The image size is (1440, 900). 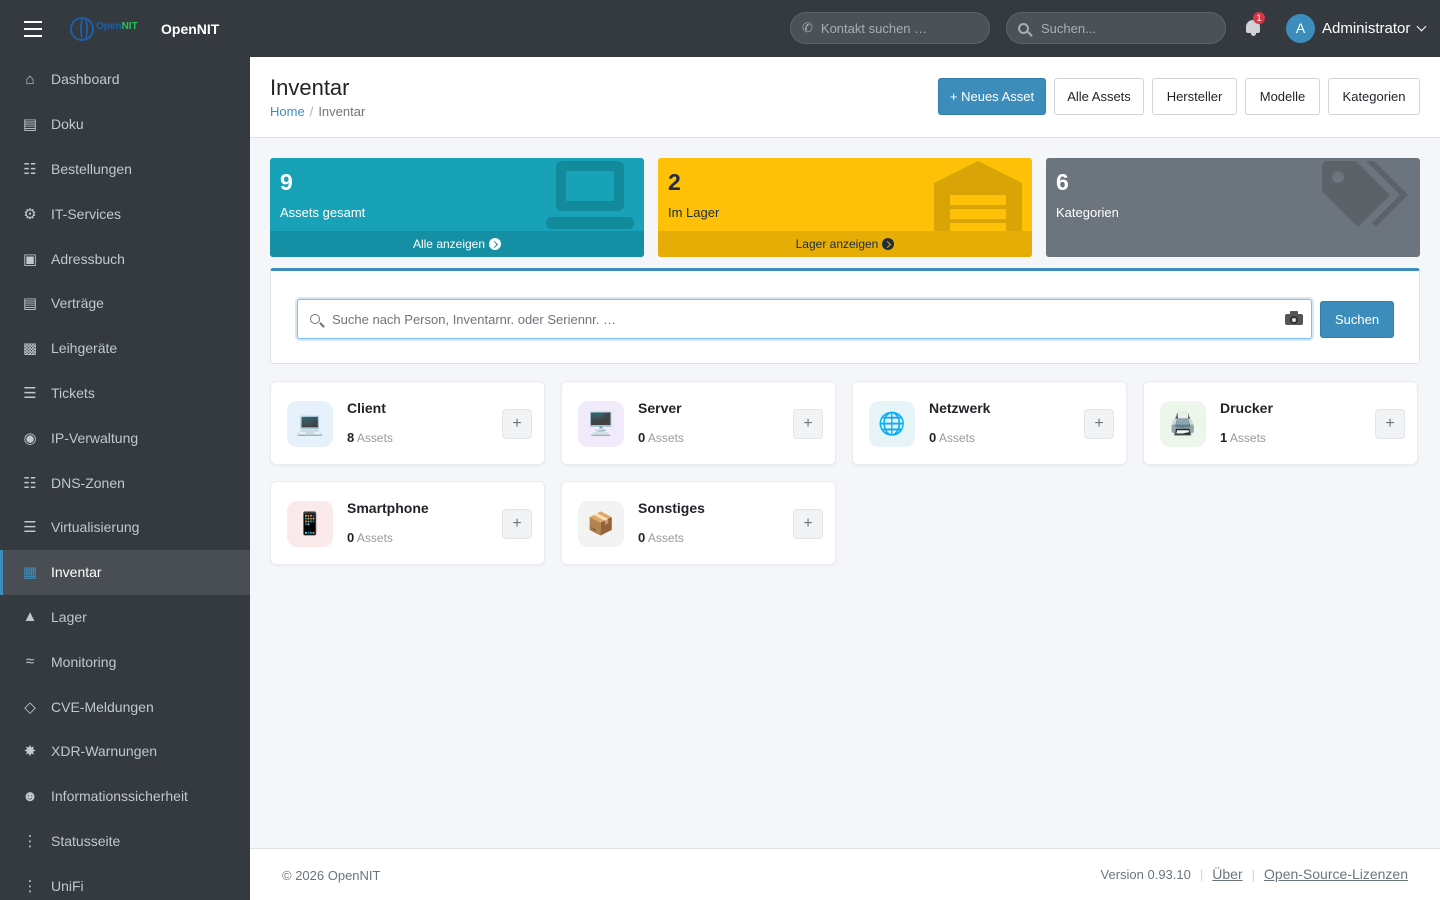 I want to click on laptop-icon: ▩, so click(x=30, y=349).